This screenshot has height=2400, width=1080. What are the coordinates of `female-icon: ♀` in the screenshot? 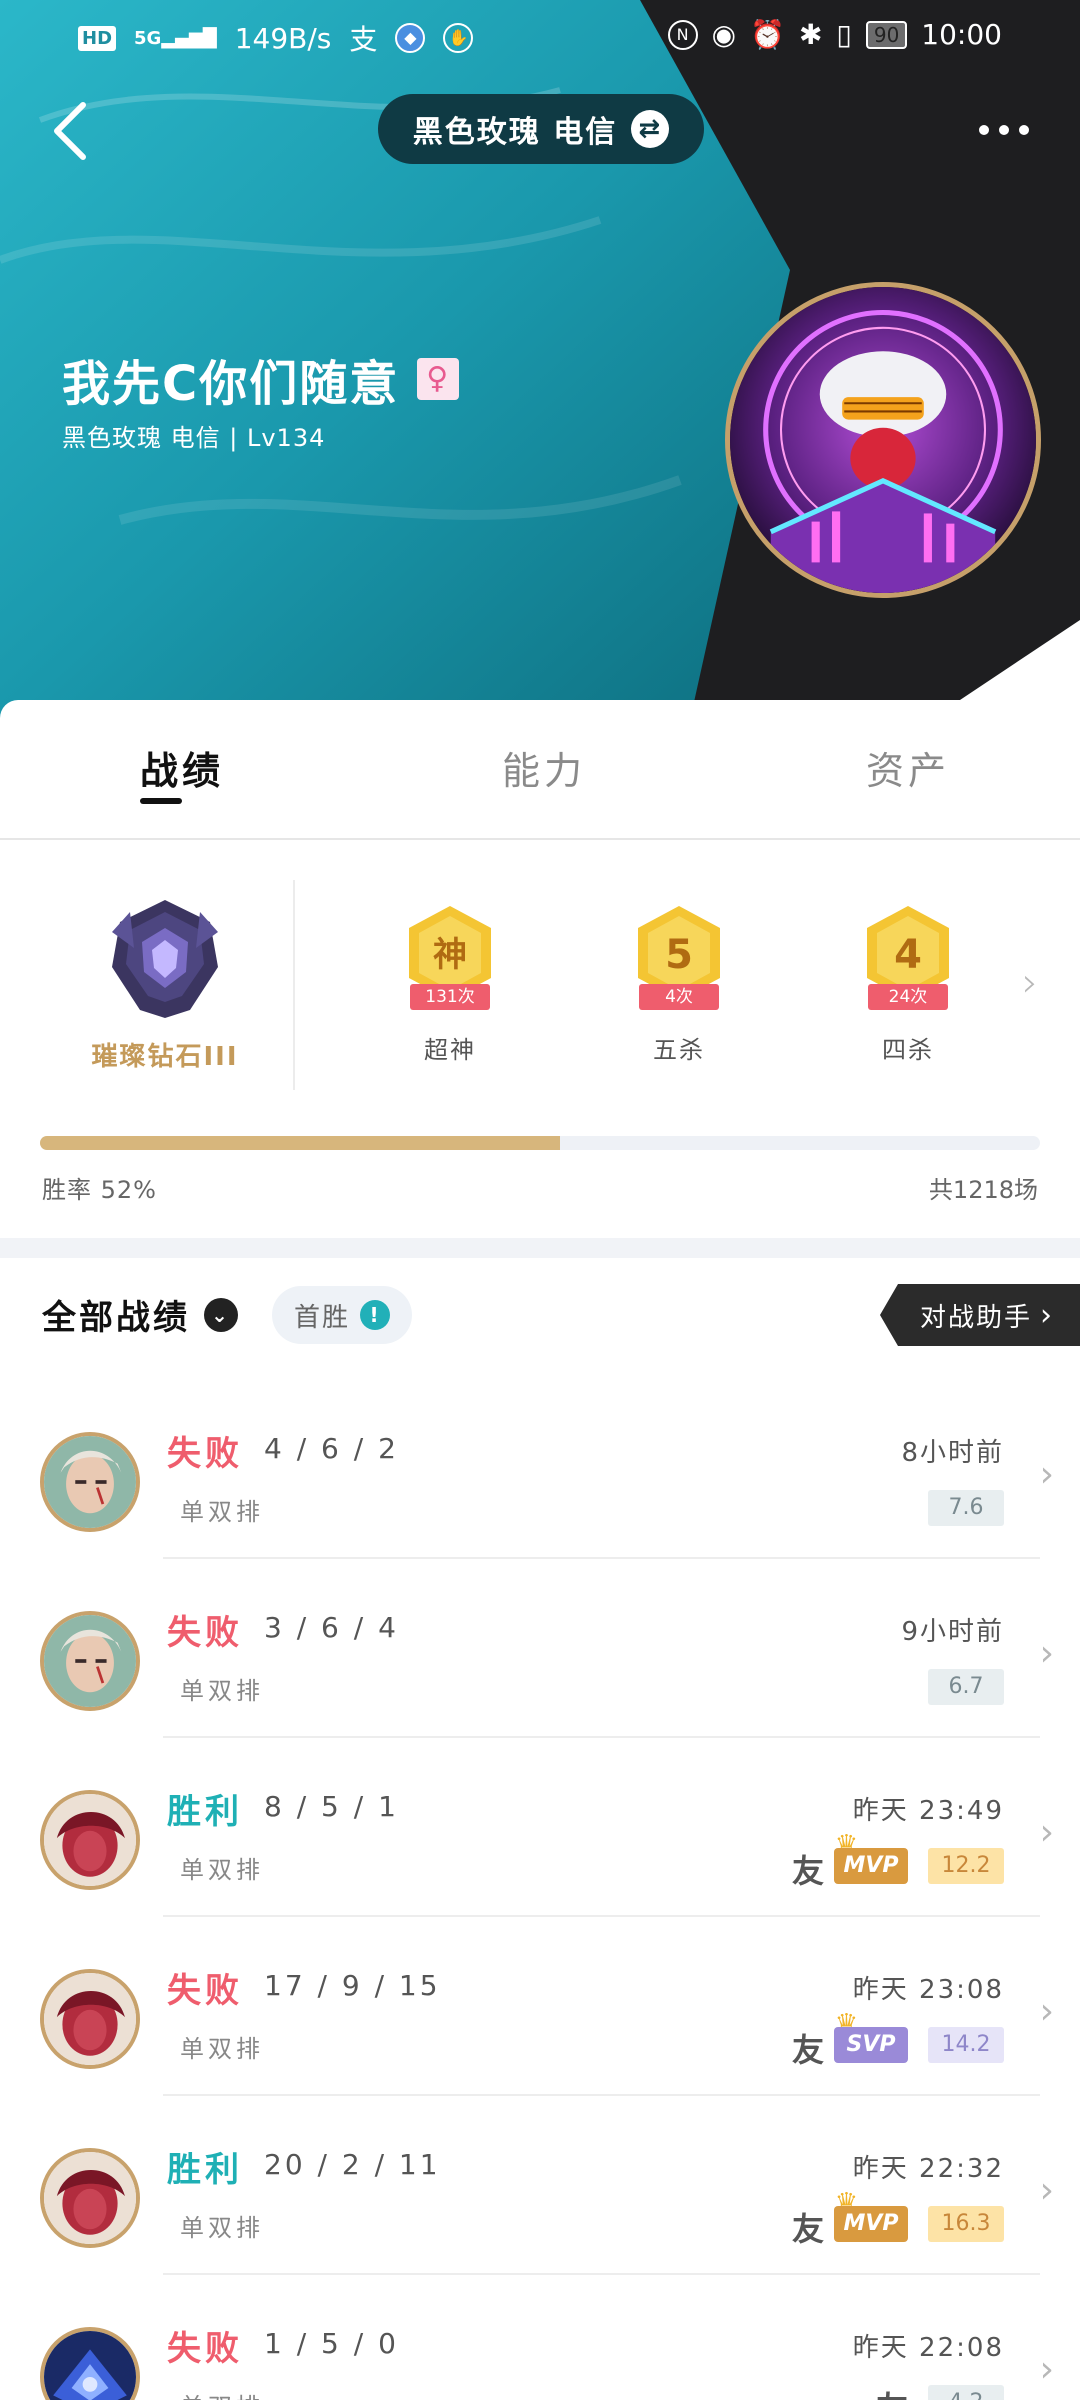 It's located at (438, 379).